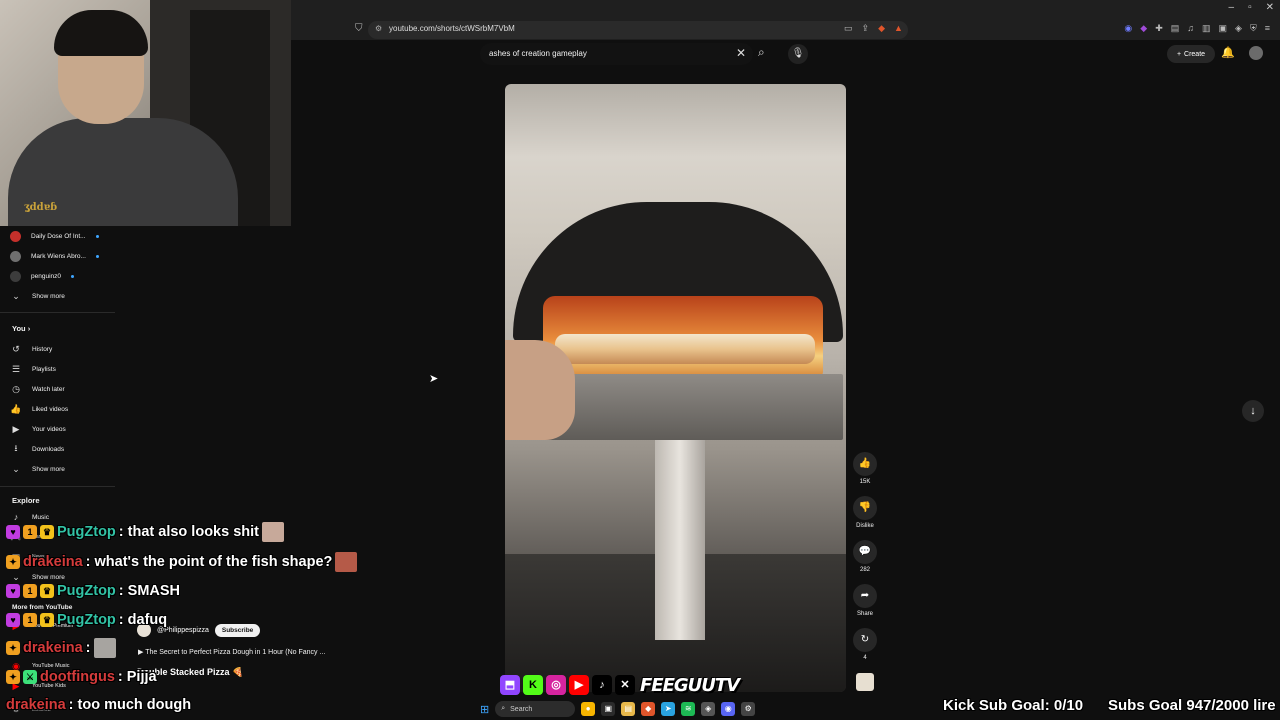 The image size is (1280, 720). What do you see at coordinates (1228, 52) in the screenshot?
I see `notifications-bell-icon: 🔔` at bounding box center [1228, 52].